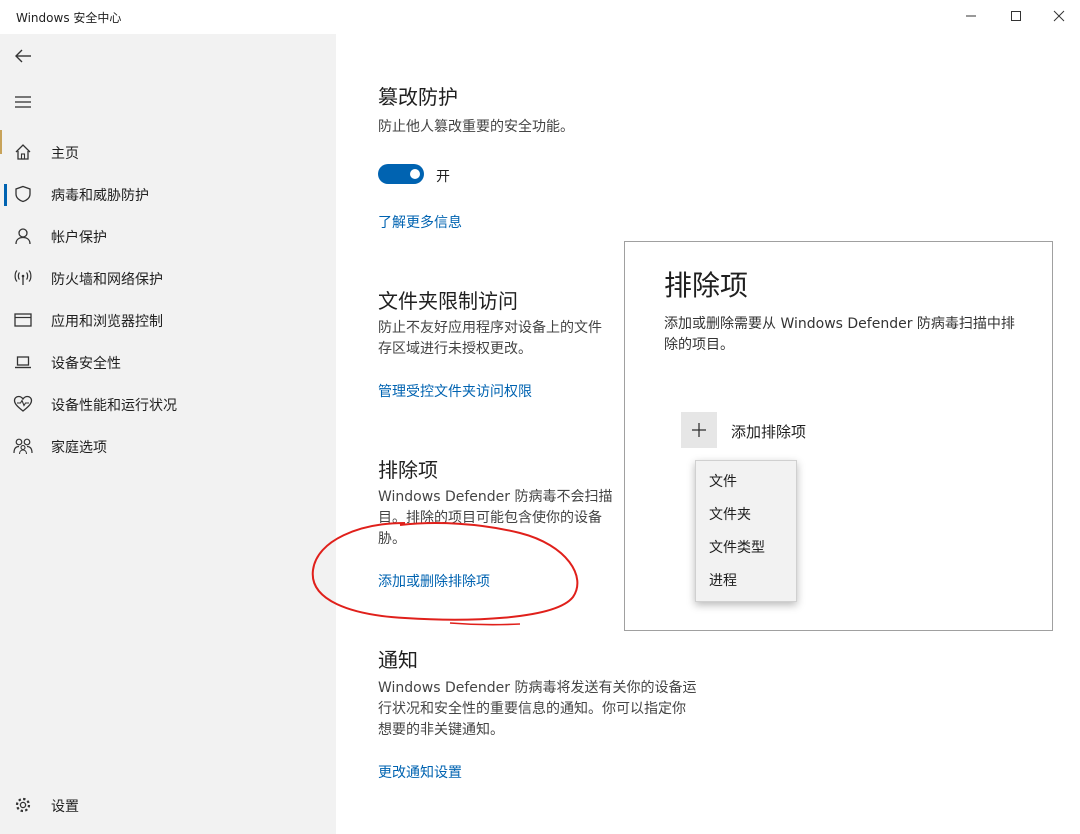 The image size is (1080, 834). I want to click on toggle-state-label: 开, so click(443, 177).